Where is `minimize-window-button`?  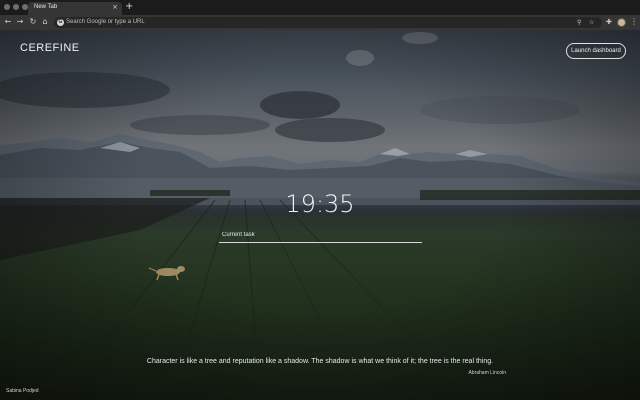
minimize-window-button is located at coordinates (16, 7).